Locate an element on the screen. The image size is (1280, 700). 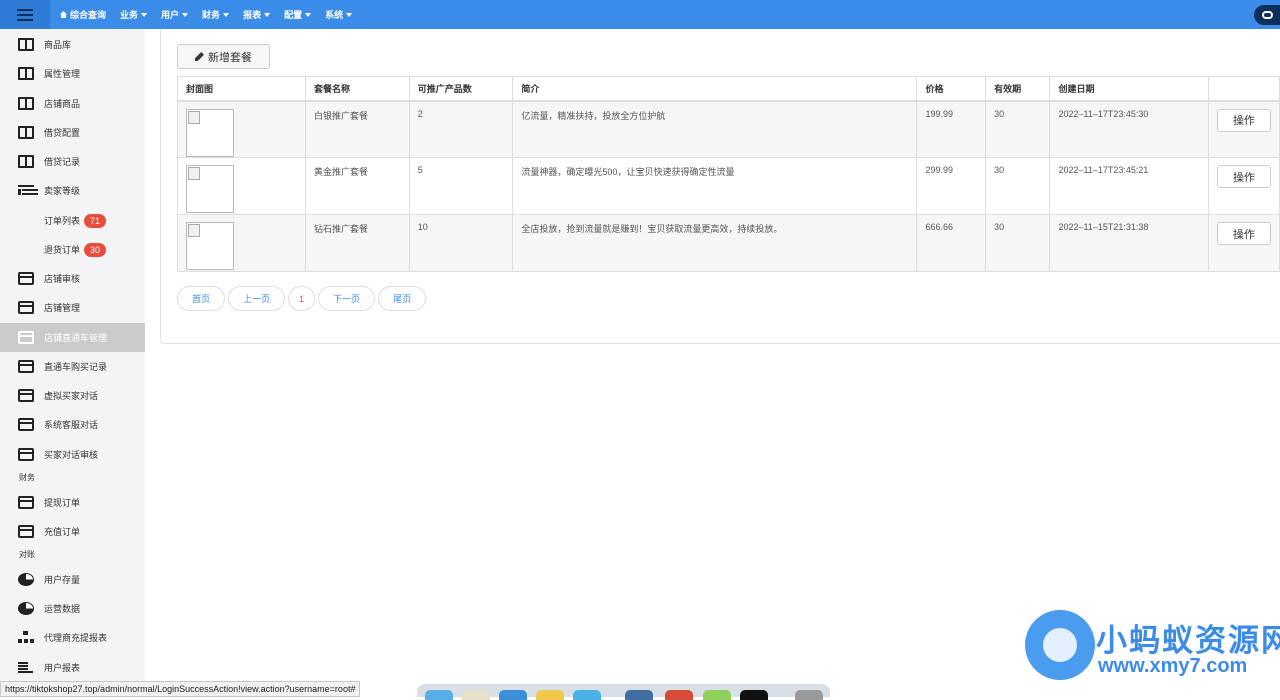
sidebar-item-user-report: 用户报表 is located at coordinates (72, 667).